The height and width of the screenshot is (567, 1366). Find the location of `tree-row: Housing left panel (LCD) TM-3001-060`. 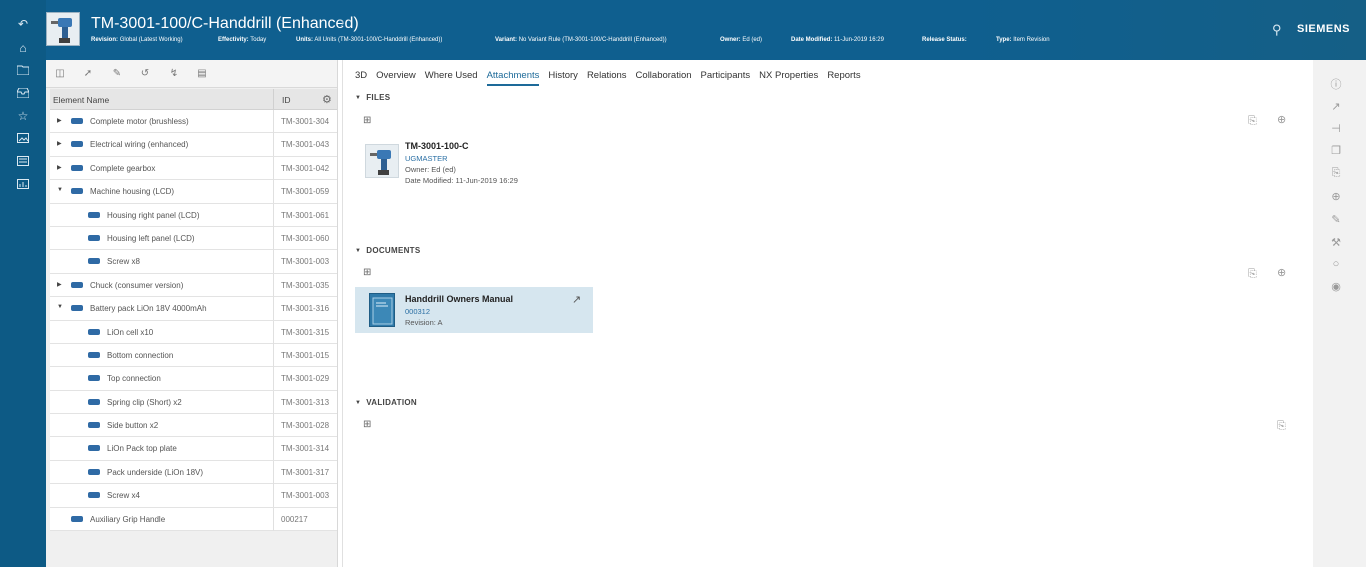

tree-row: Housing left panel (LCD) TM-3001-060 is located at coordinates (193, 238).